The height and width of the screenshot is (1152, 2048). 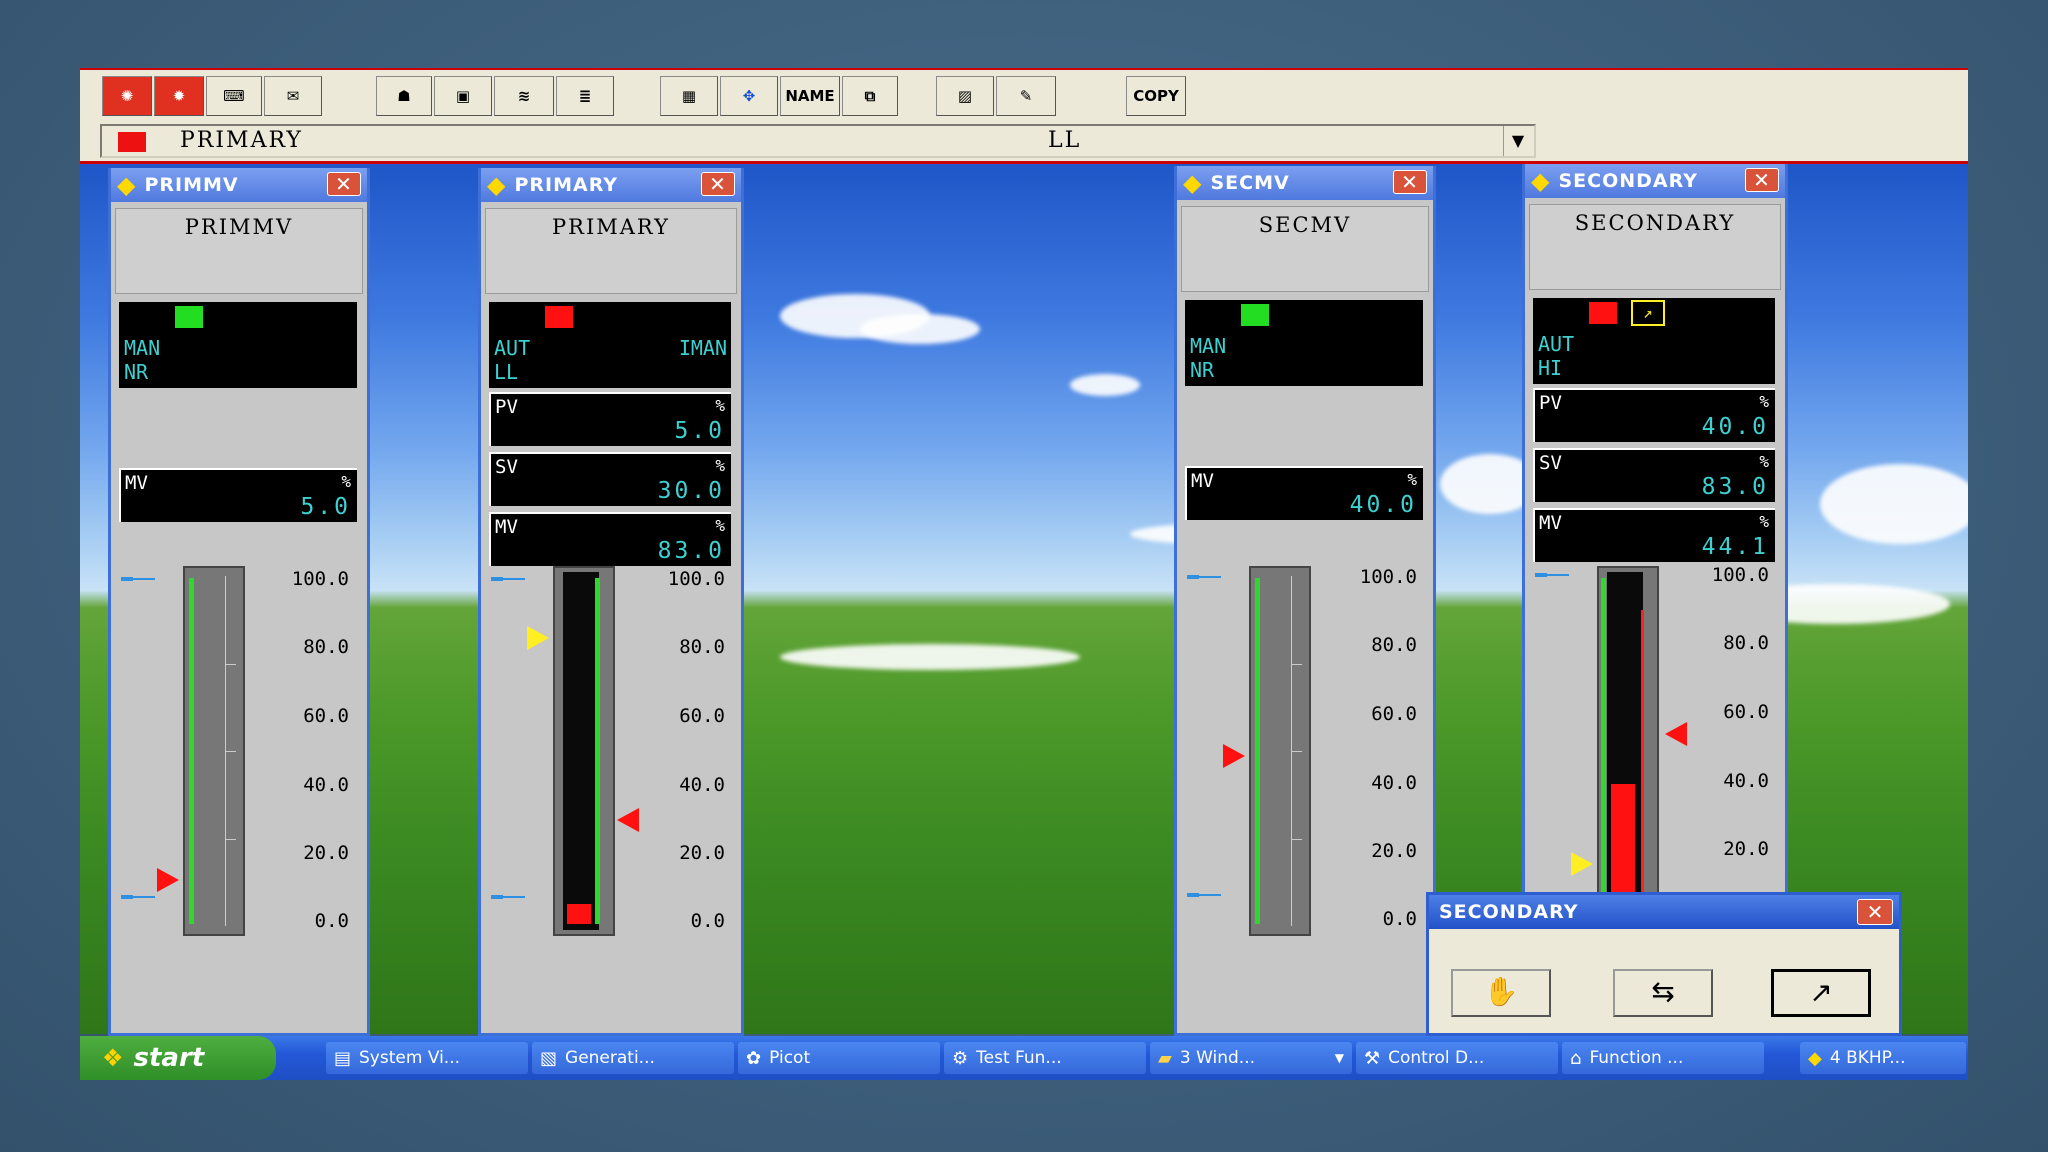 I want to click on status-lamp, so click(x=189, y=317).